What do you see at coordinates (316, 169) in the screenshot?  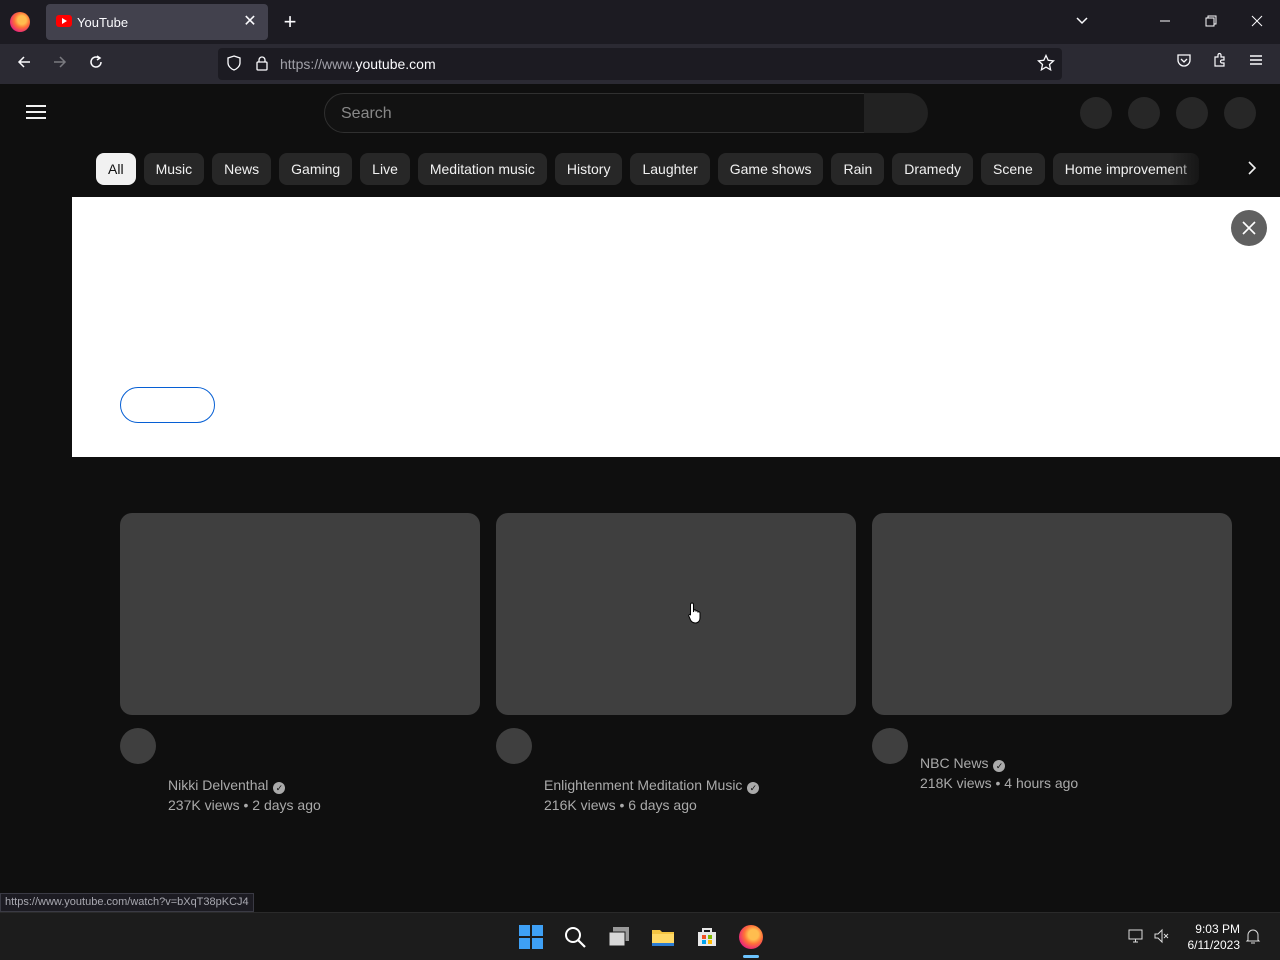 I see `chip-gaming: Gaming` at bounding box center [316, 169].